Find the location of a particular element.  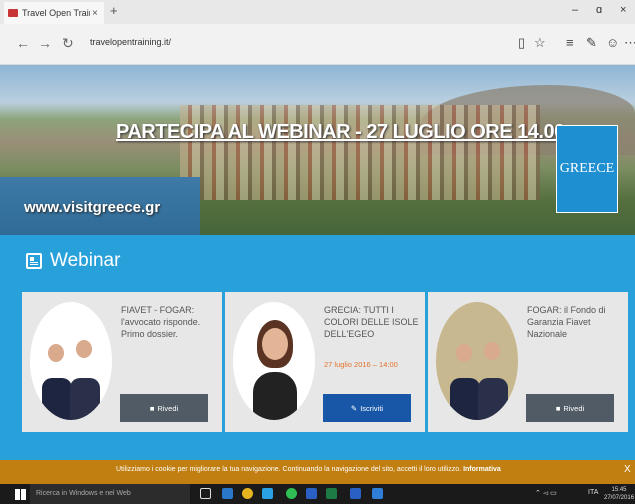

edge-icon is located at coordinates (377, 493).